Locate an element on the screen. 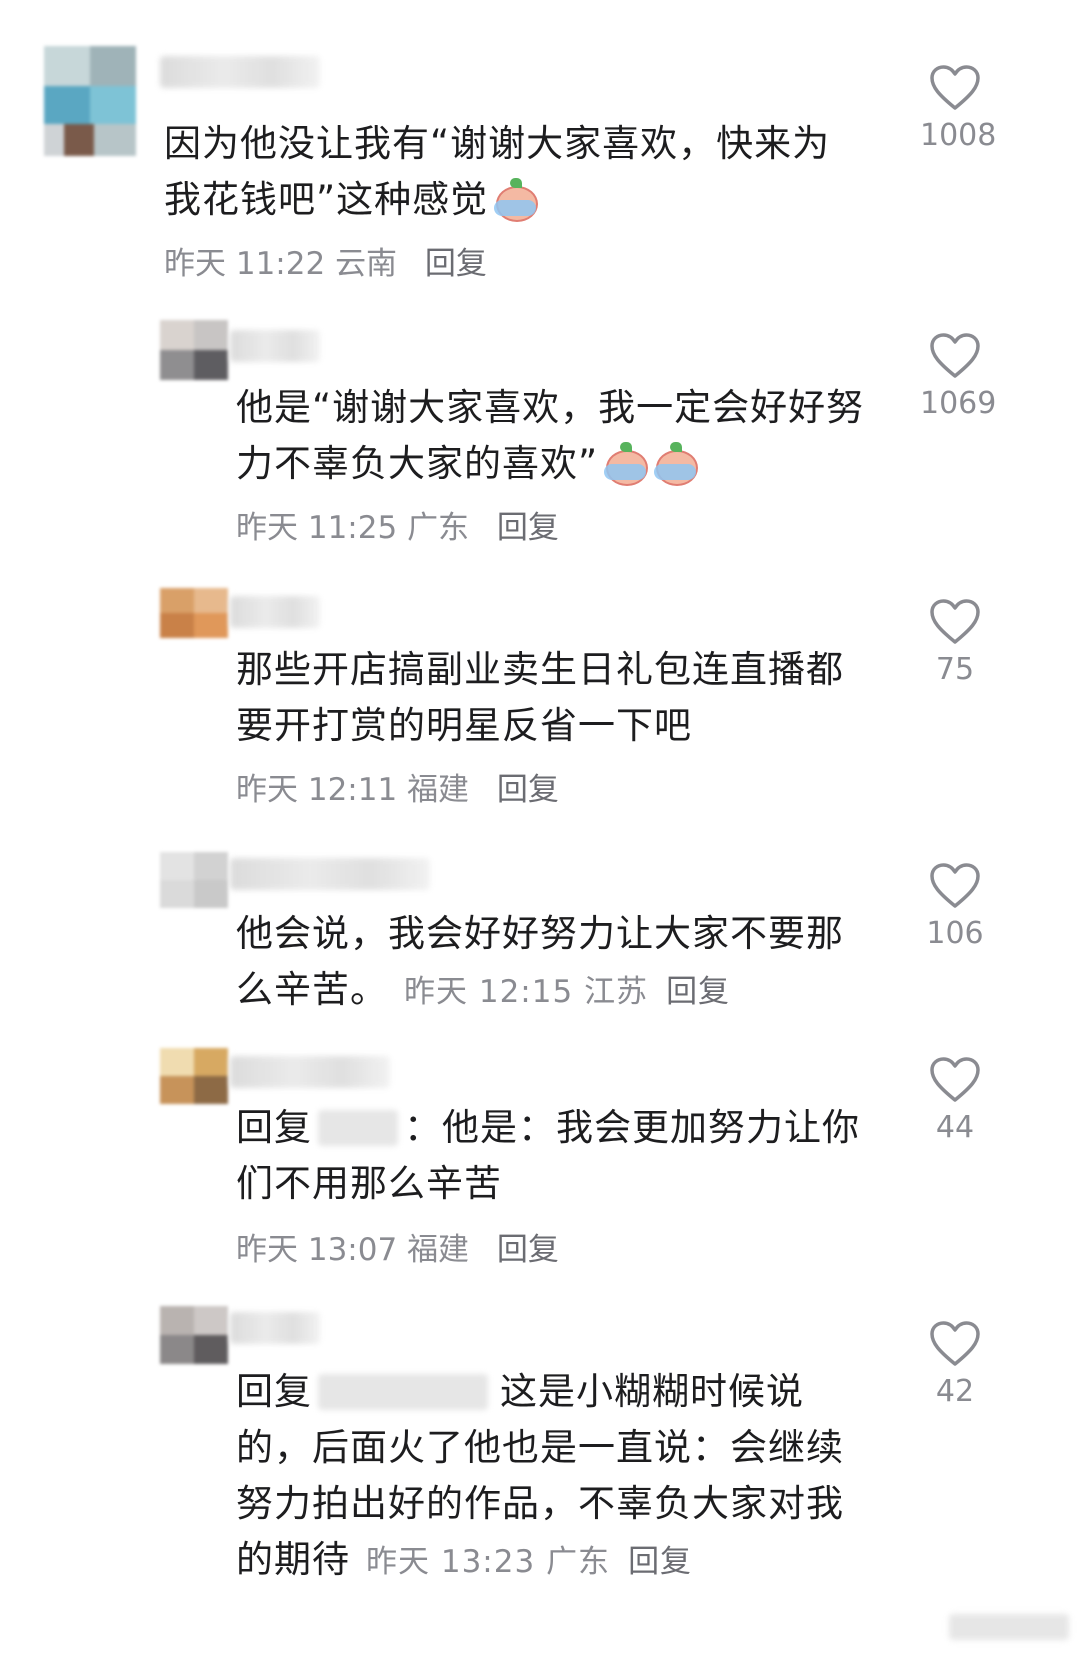  like-button: 1008 is located at coordinates (958, 108).